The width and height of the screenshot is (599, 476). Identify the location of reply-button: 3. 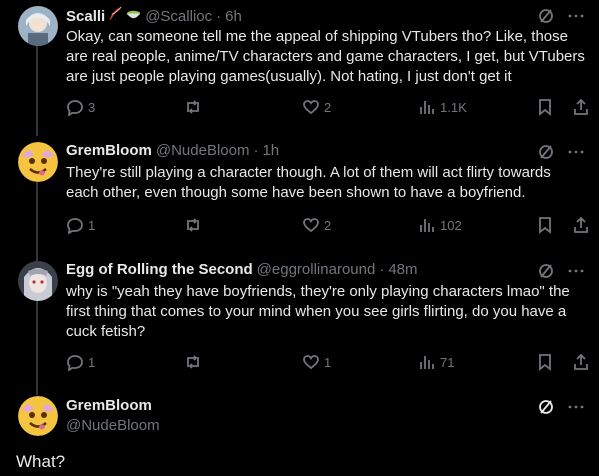
(80, 107).